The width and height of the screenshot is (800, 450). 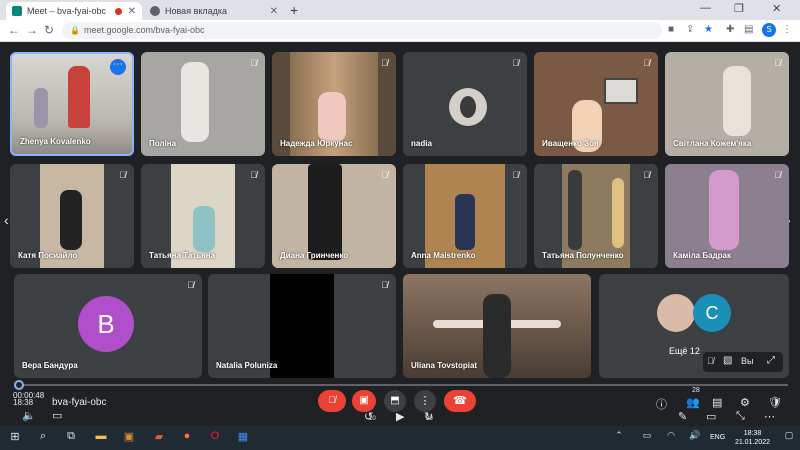 I want to click on restore-icon: ❐, so click(x=739, y=8).